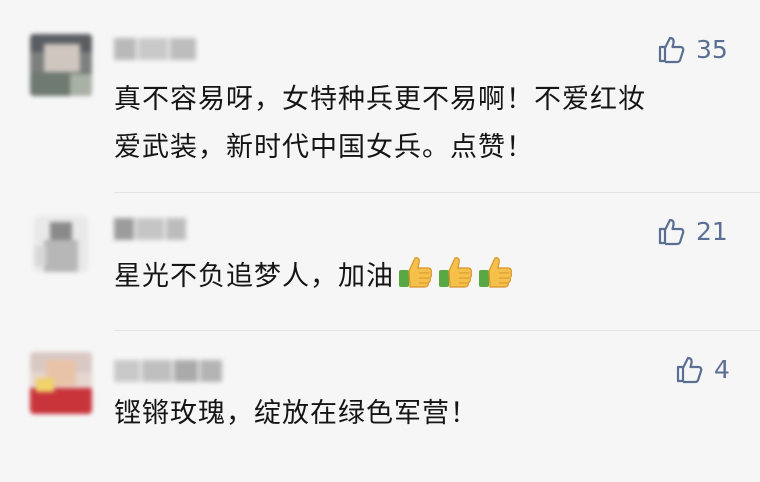 The image size is (760, 482). I want to click on comment-text-line: 铿锵玫瑰，绽放在绿色军营！, so click(296, 413).